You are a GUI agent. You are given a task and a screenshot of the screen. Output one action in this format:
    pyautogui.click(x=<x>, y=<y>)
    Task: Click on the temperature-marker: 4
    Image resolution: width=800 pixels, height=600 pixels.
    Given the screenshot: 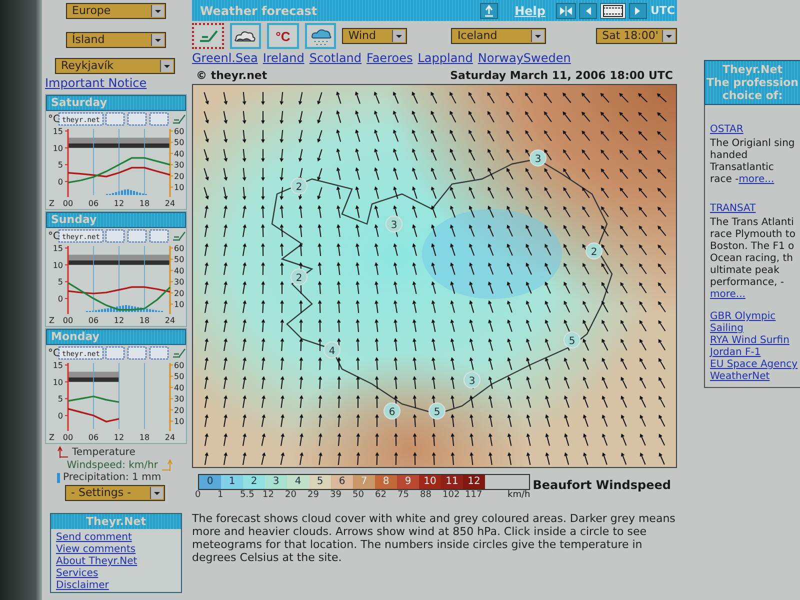 What is the action you would take?
    pyautogui.click(x=332, y=350)
    